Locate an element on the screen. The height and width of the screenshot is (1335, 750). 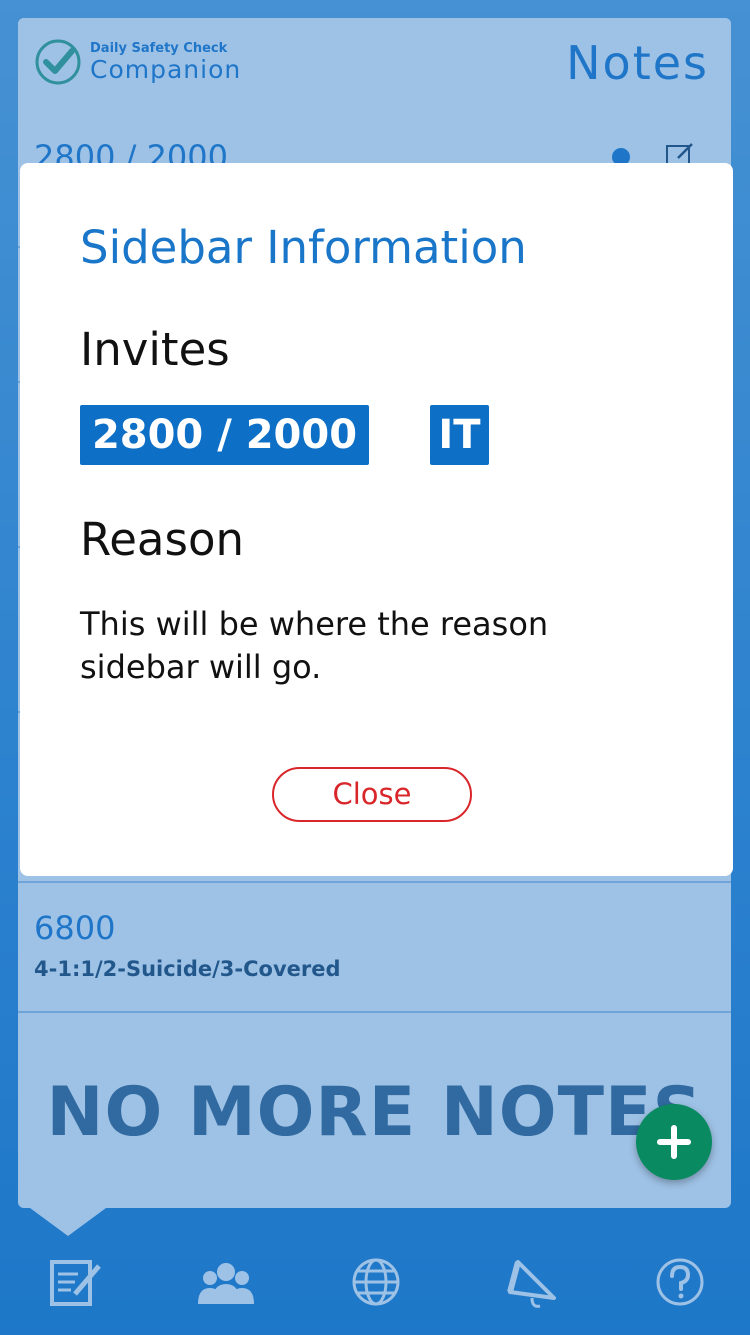
plus-icon is located at coordinates (674, 1142).